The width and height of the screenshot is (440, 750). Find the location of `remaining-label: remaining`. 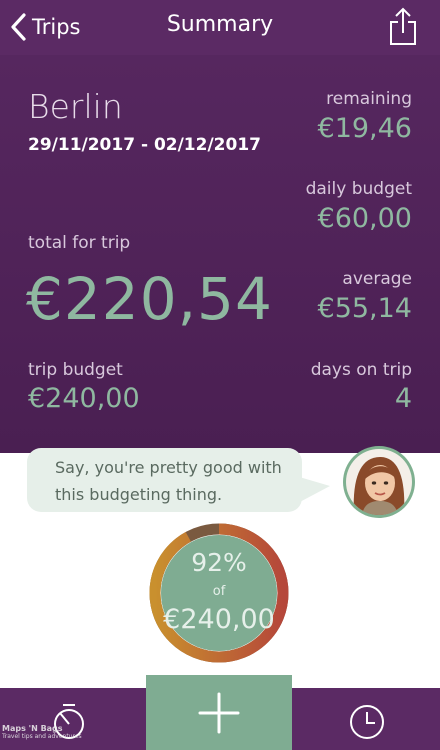

remaining-label: remaining is located at coordinates (369, 99).